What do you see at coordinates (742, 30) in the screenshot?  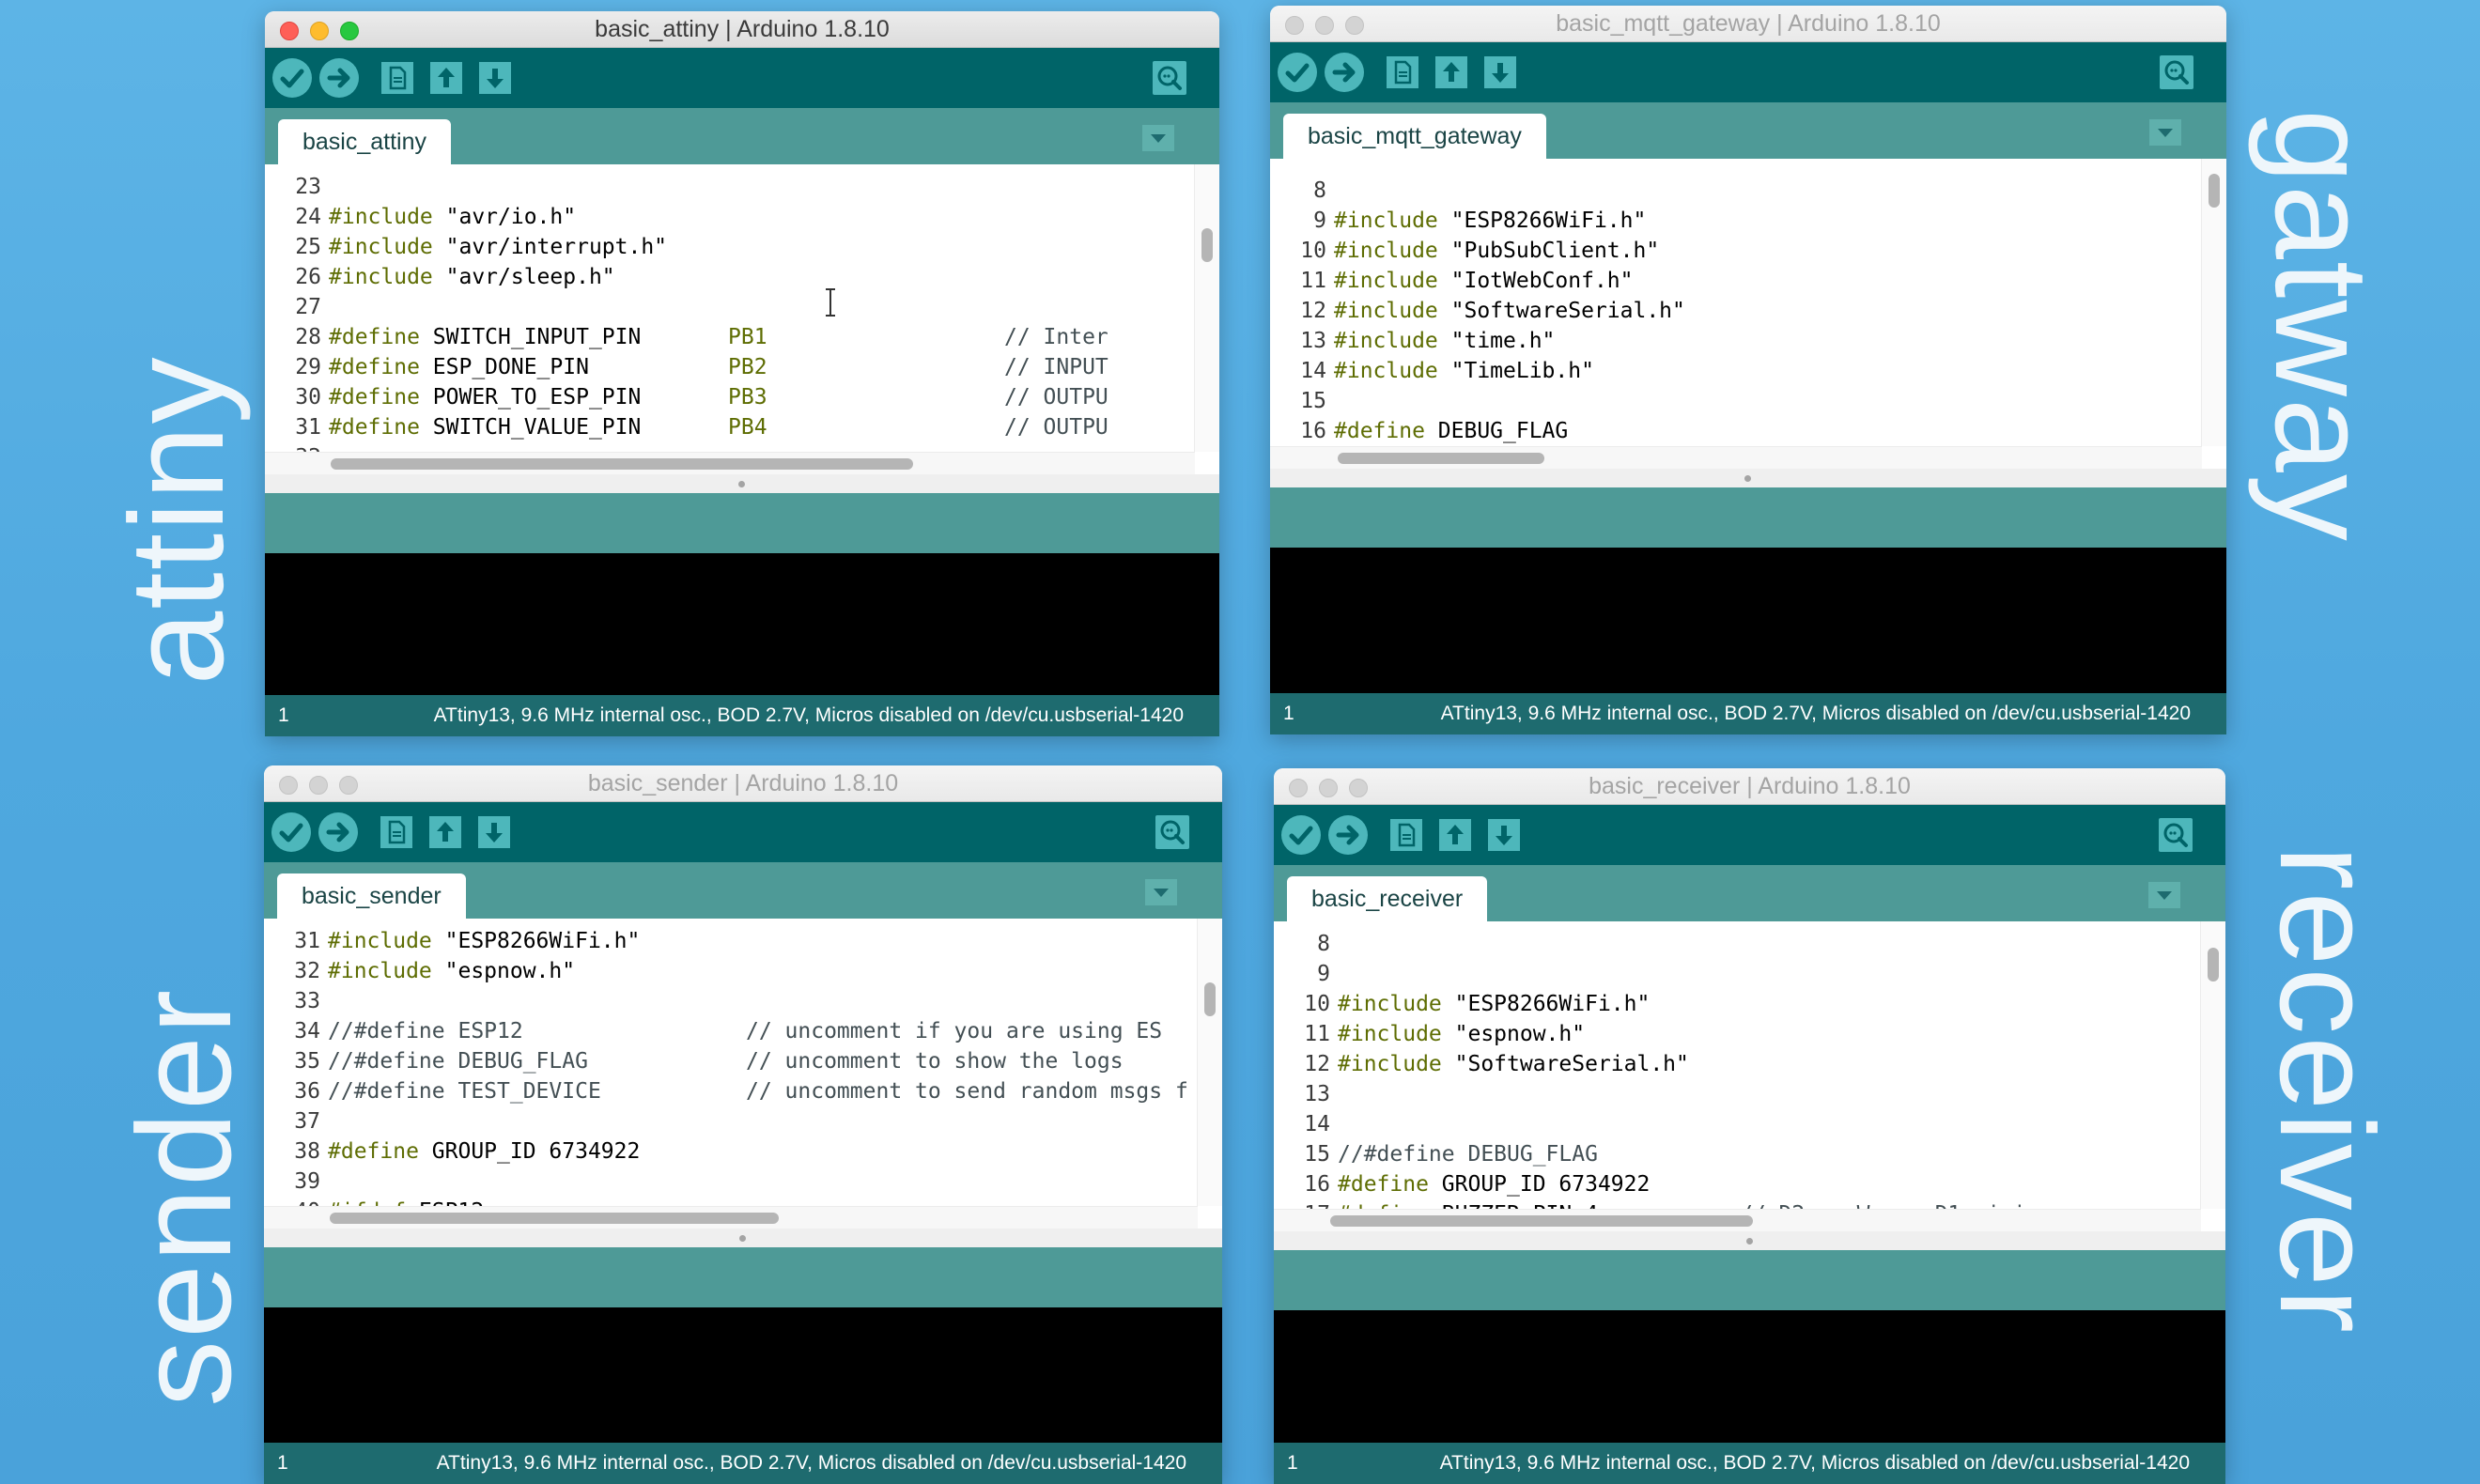 I see `window-titlebar: basic_attiny | Arduino 1.8.10` at bounding box center [742, 30].